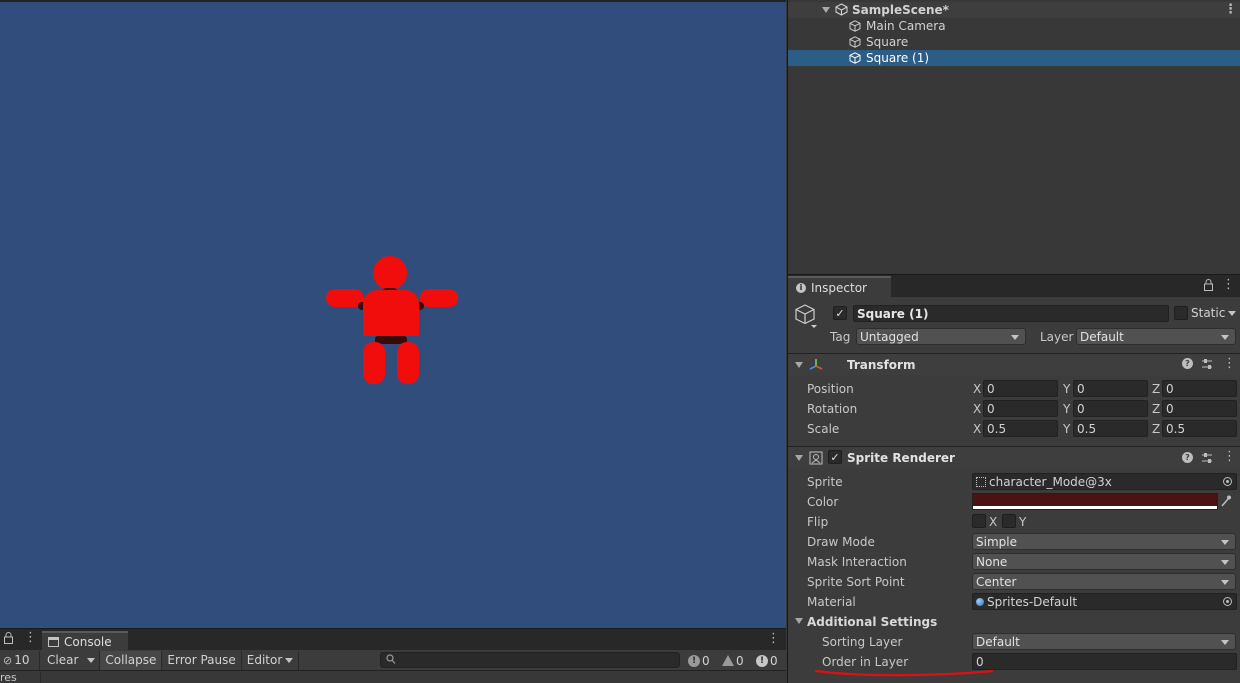 Image resolution: width=1240 pixels, height=683 pixels. I want to click on material-object-field: Sprites-Default, so click(1104, 601).